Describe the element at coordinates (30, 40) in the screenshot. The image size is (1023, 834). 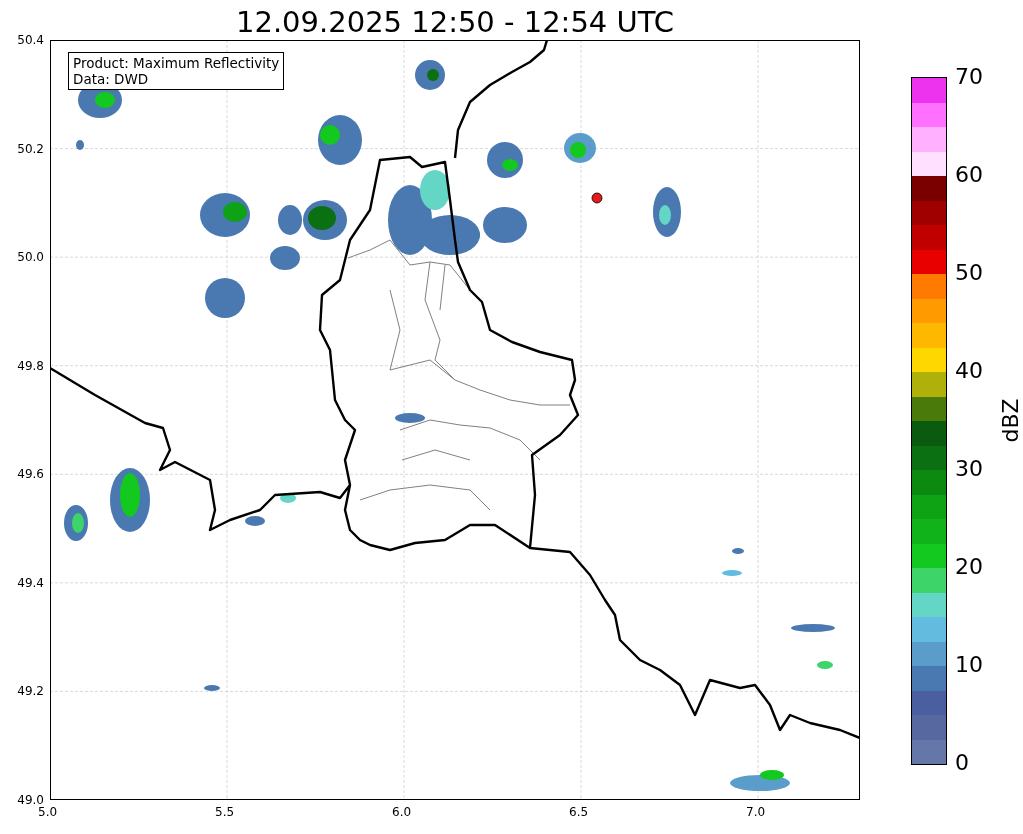
I see `y-tick-label: 50.4` at that location.